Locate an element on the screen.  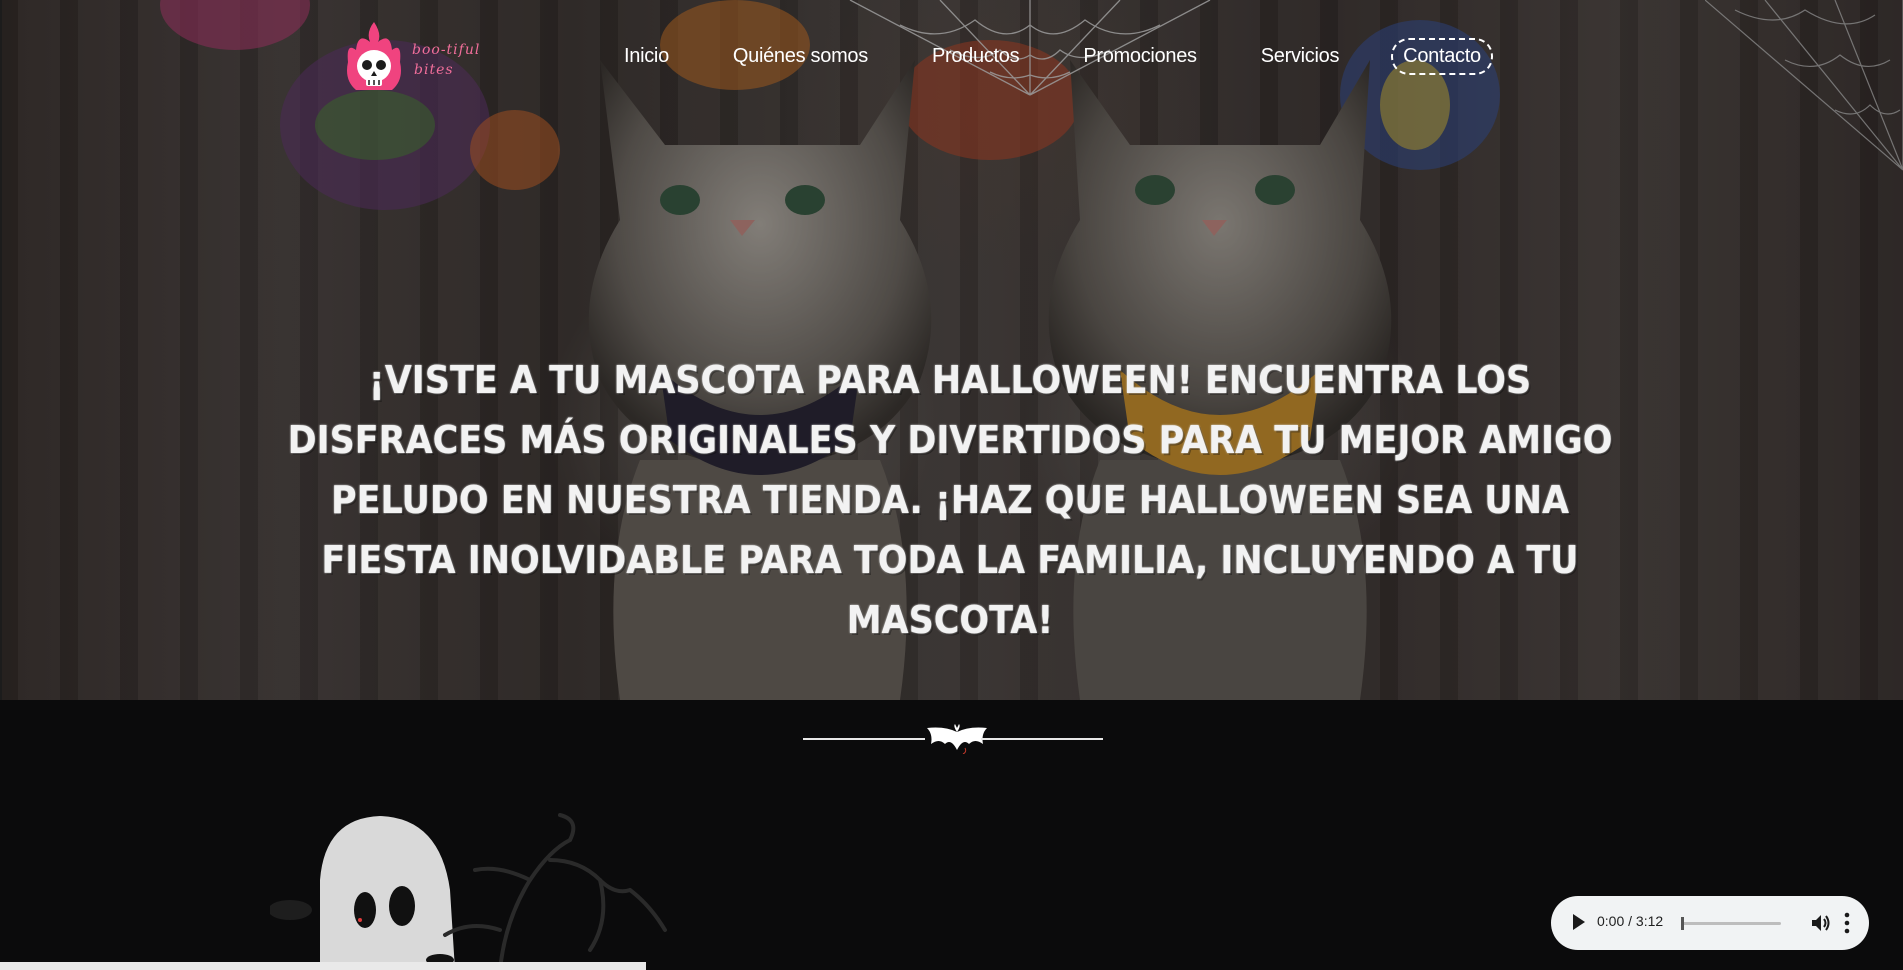
tree-icon is located at coordinates (555, 891).